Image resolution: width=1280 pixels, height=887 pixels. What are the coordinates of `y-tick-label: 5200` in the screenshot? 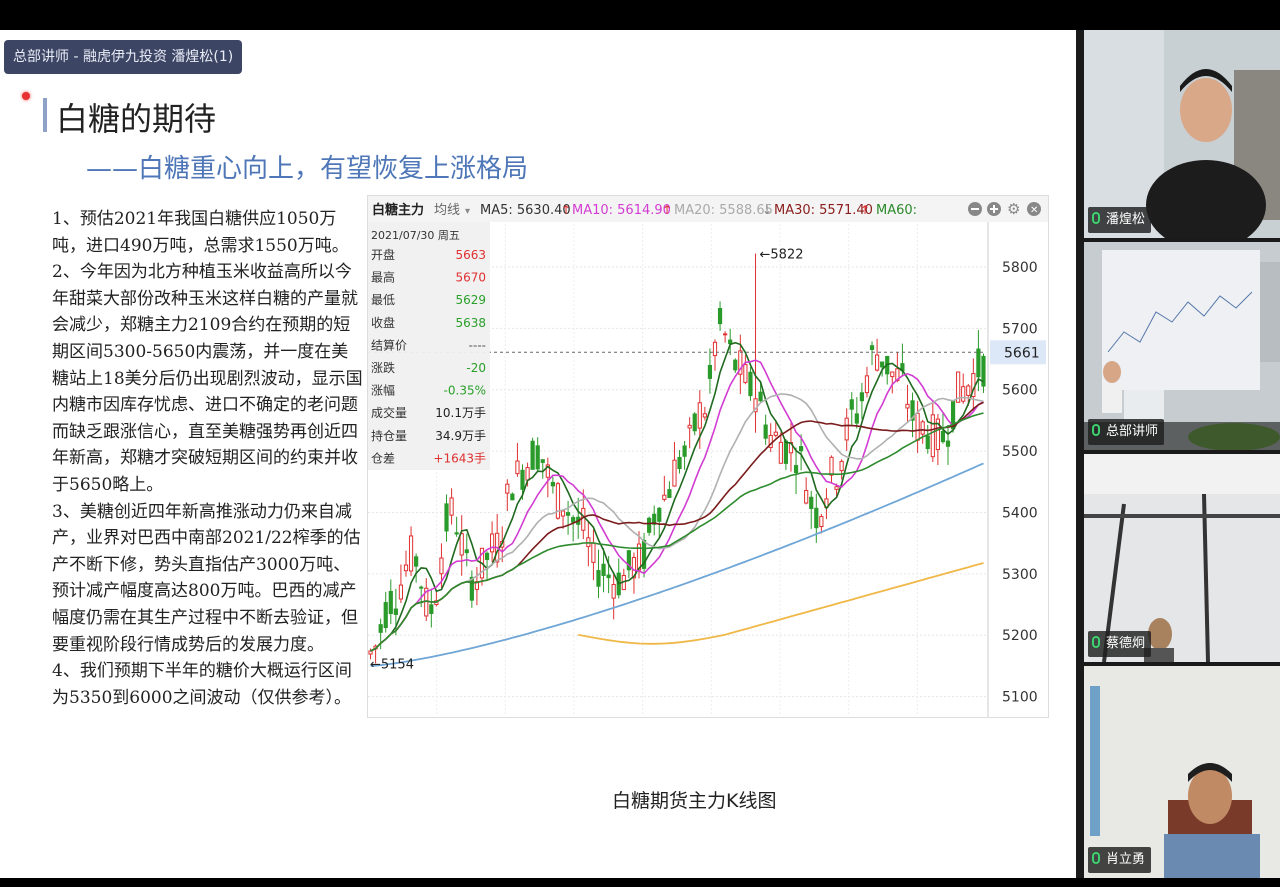 It's located at (1020, 636).